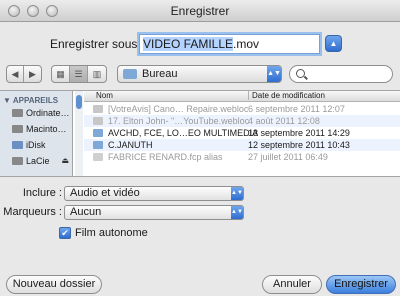  I want to click on icon-view-button: ▦, so click(61, 74).